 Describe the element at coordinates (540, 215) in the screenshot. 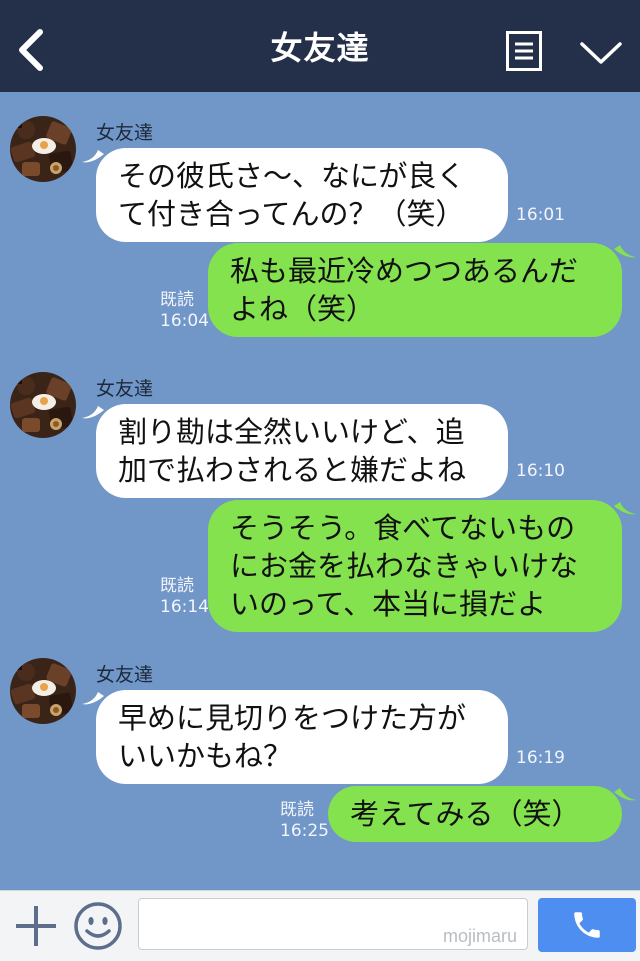

I see `message-time: 16:01` at that location.